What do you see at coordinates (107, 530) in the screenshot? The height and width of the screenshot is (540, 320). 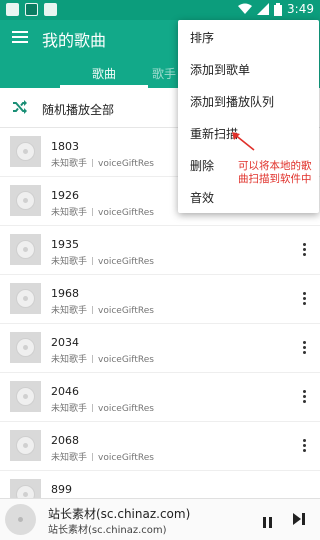 I see `player-artist: 站长素材(sc.chinaz.com)` at bounding box center [107, 530].